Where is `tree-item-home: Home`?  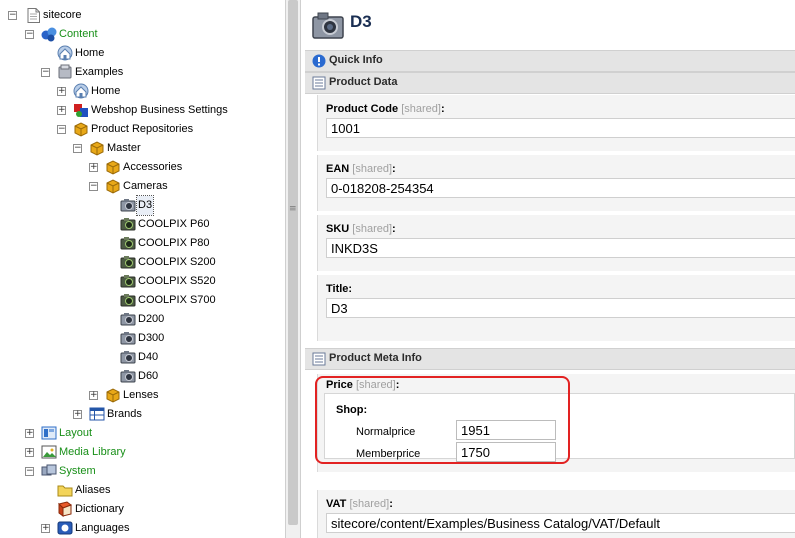 tree-item-home: Home is located at coordinates (60, 53).